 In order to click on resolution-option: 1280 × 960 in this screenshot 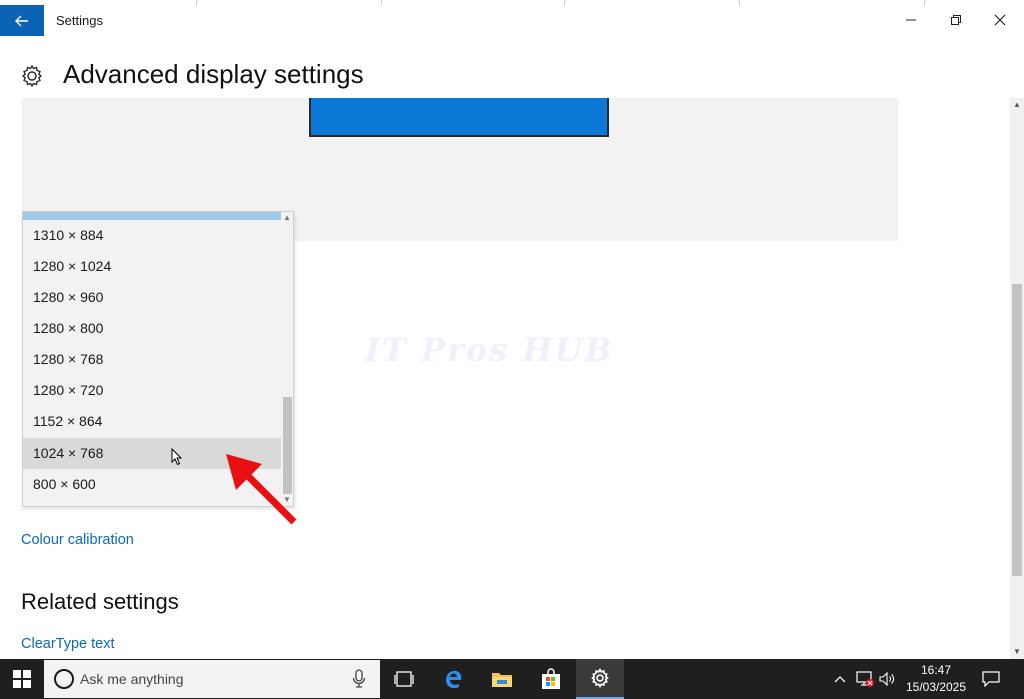, I will do `click(153, 297)`.